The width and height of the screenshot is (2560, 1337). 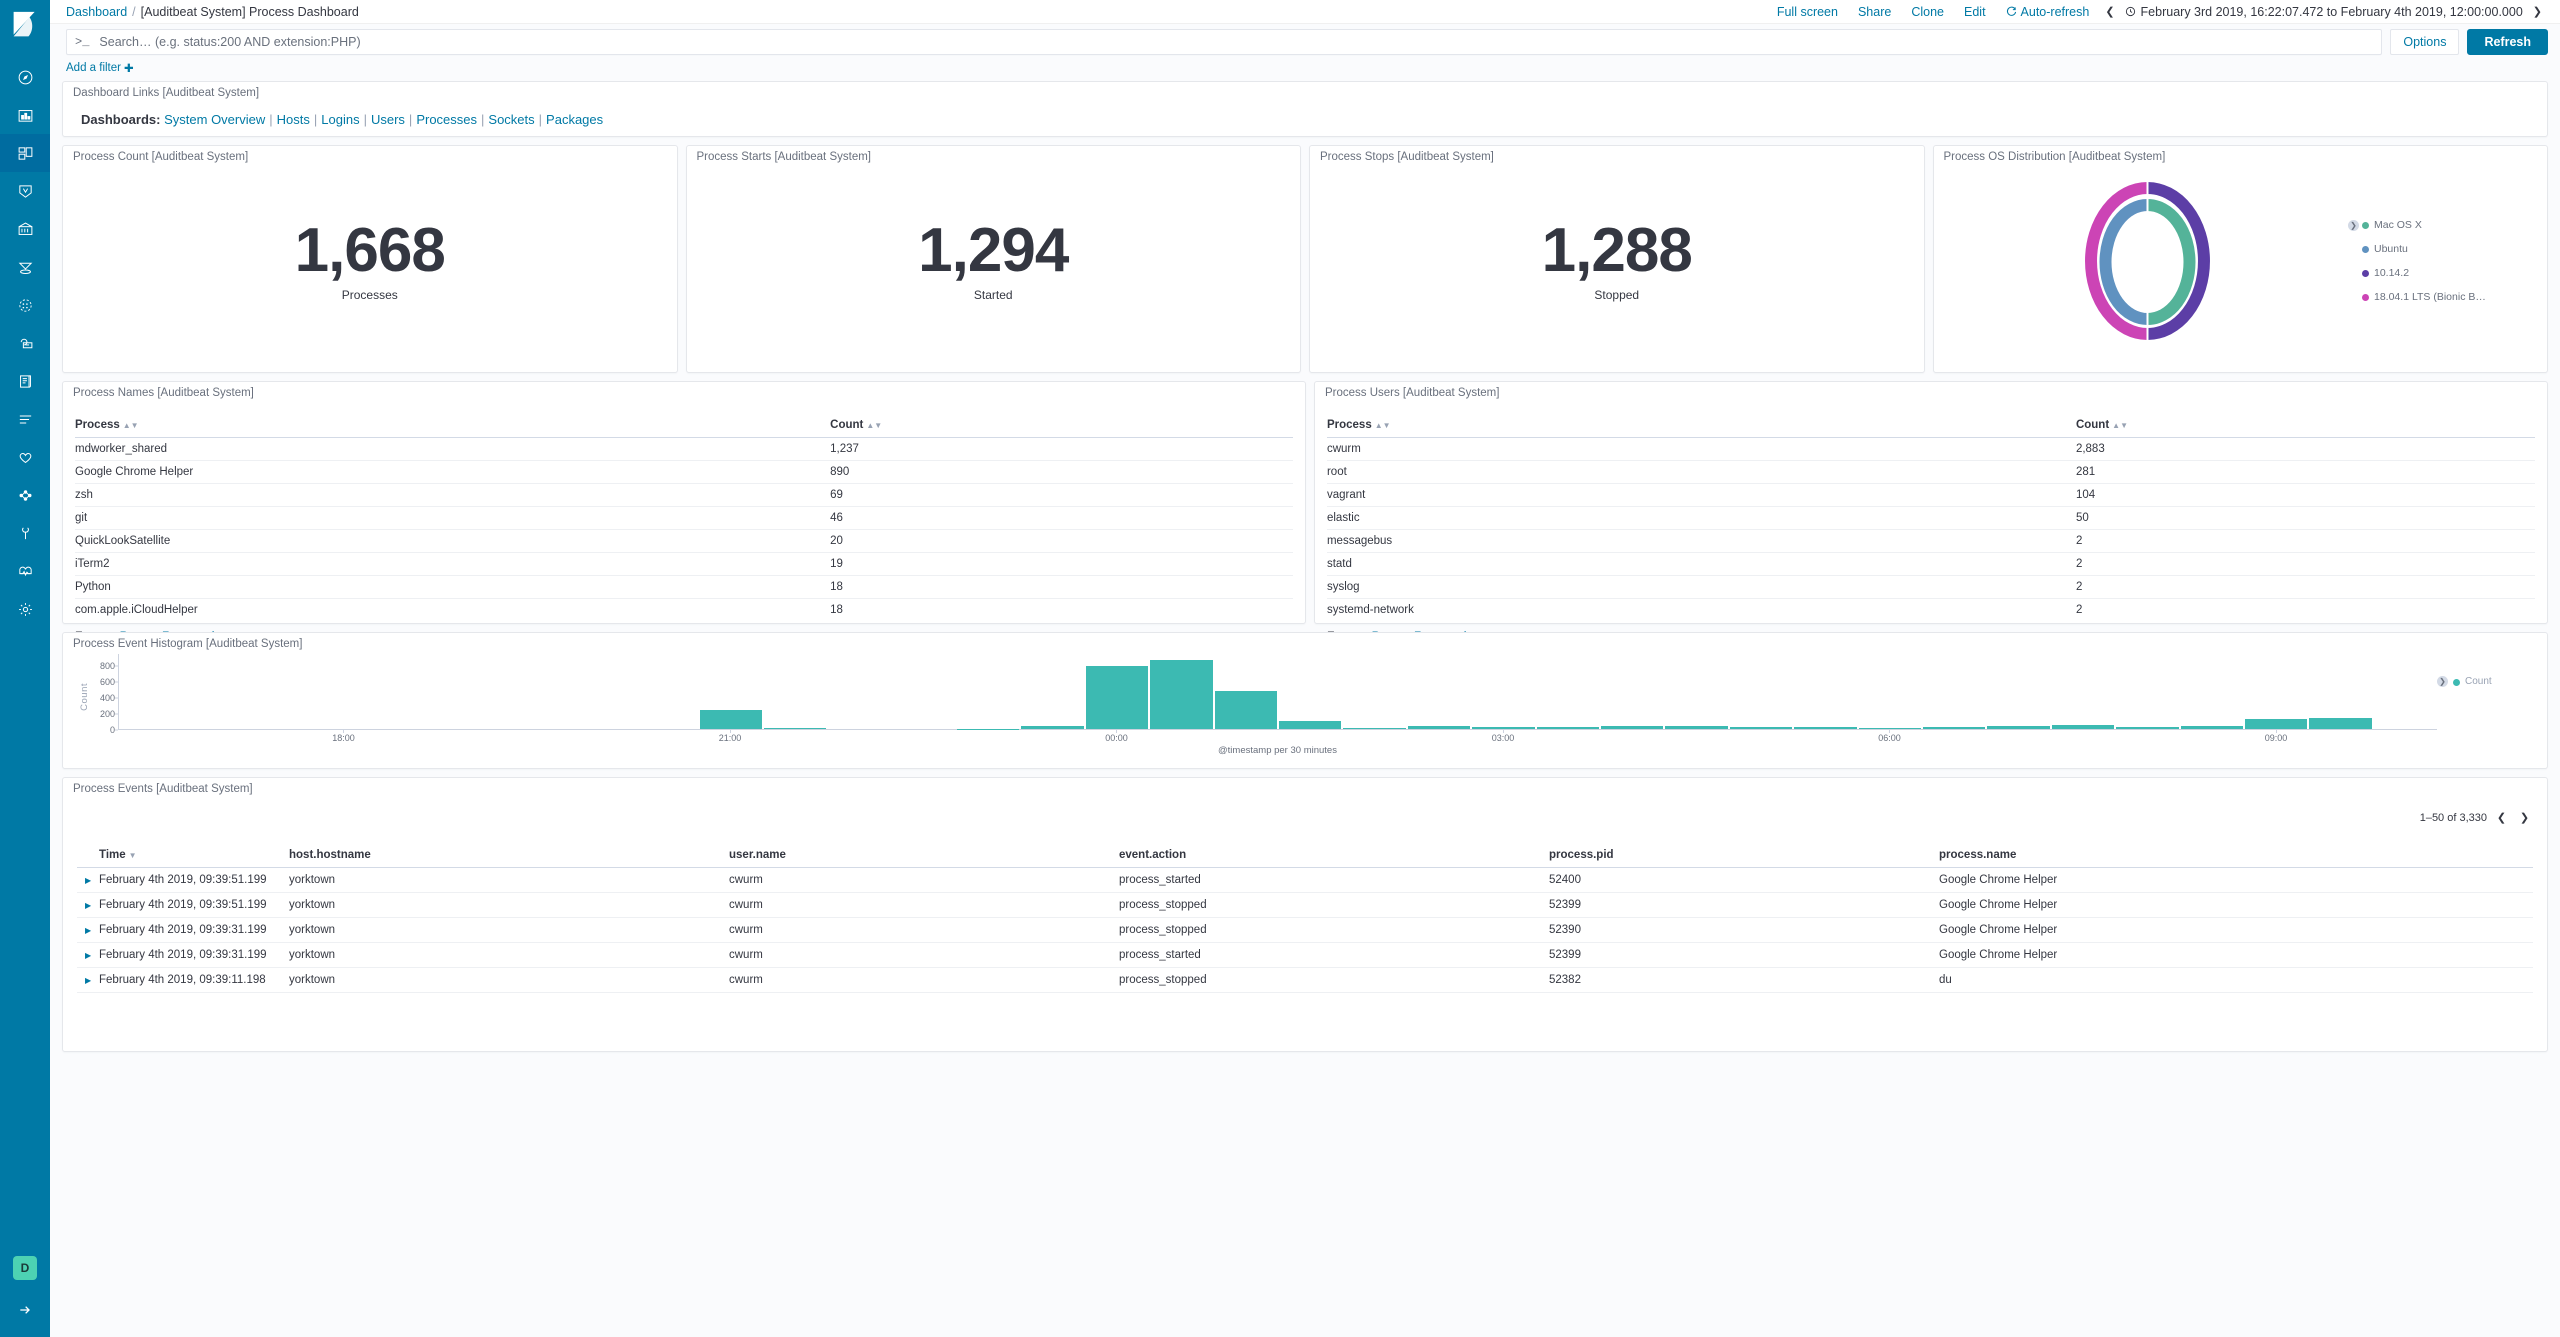 I want to click on col-header-pid: process.pid, so click(x=1744, y=855).